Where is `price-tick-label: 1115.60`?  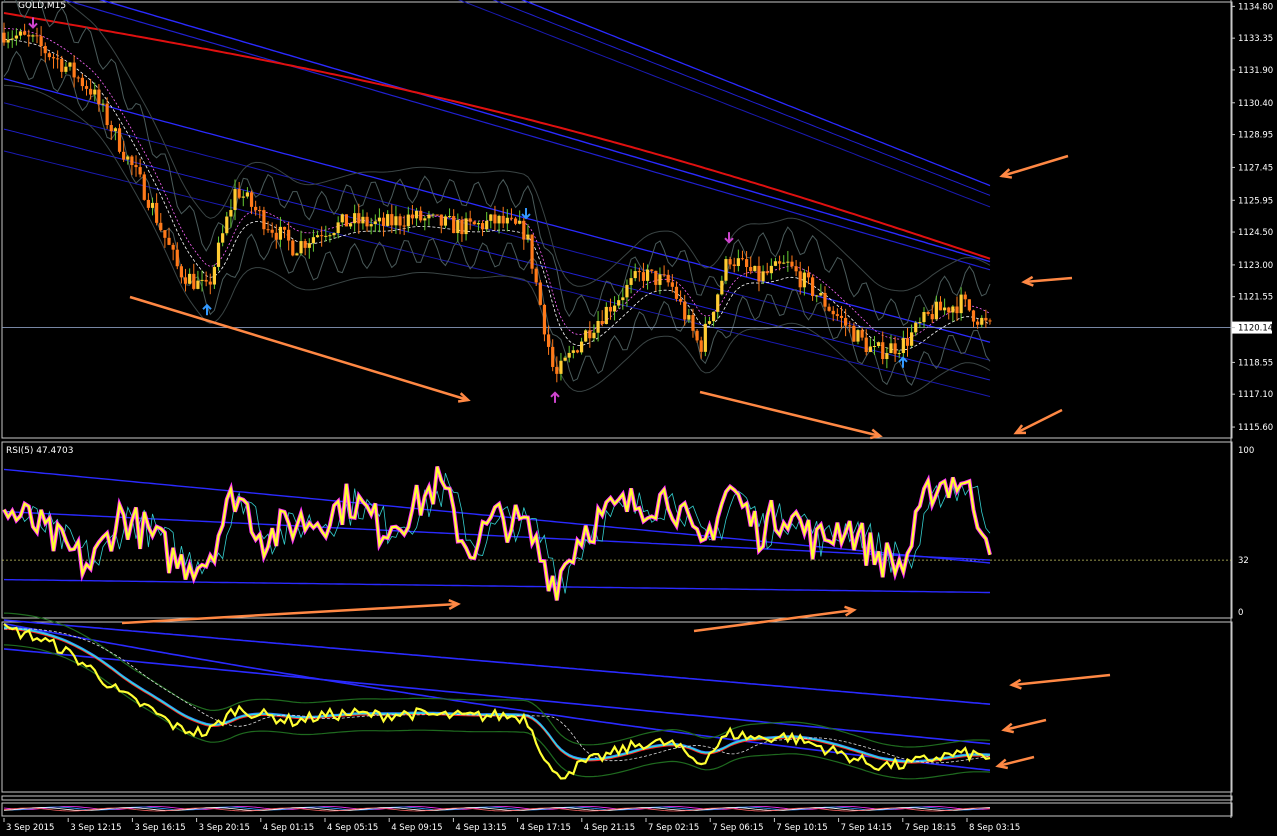 price-tick-label: 1115.60 is located at coordinates (1255, 428).